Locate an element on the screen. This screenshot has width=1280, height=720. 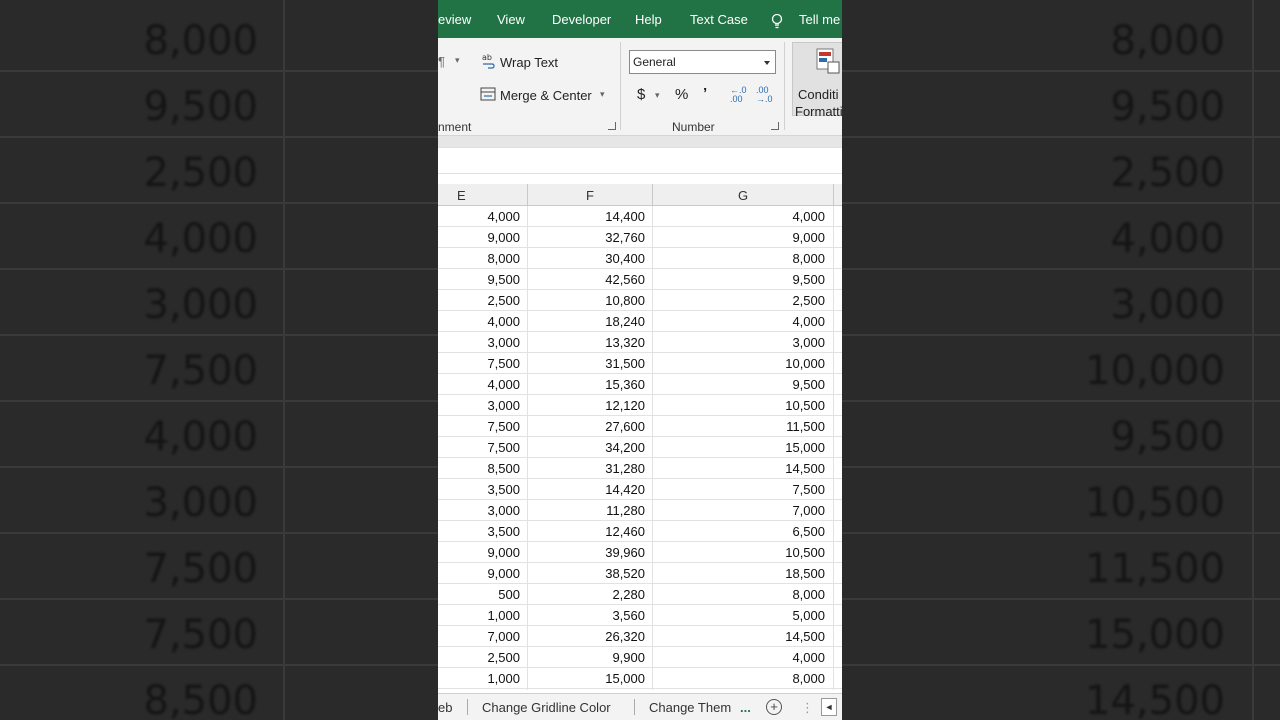
cell-f: 32,760 is located at coordinates (600, 237).